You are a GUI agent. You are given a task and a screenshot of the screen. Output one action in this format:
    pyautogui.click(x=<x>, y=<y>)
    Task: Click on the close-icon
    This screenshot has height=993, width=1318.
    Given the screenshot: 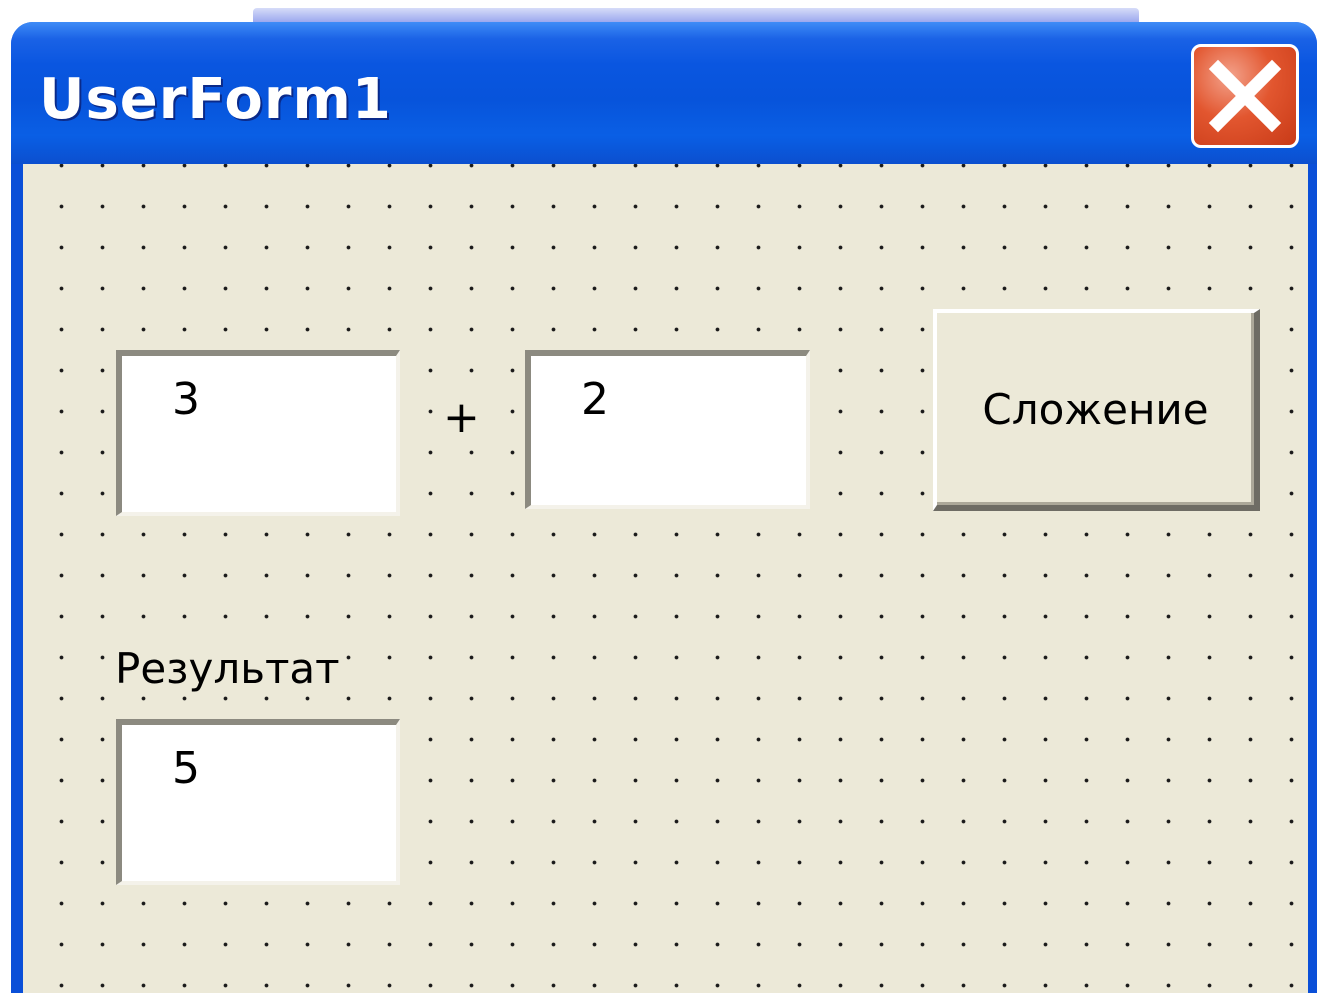 What is the action you would take?
    pyautogui.click(x=1245, y=96)
    